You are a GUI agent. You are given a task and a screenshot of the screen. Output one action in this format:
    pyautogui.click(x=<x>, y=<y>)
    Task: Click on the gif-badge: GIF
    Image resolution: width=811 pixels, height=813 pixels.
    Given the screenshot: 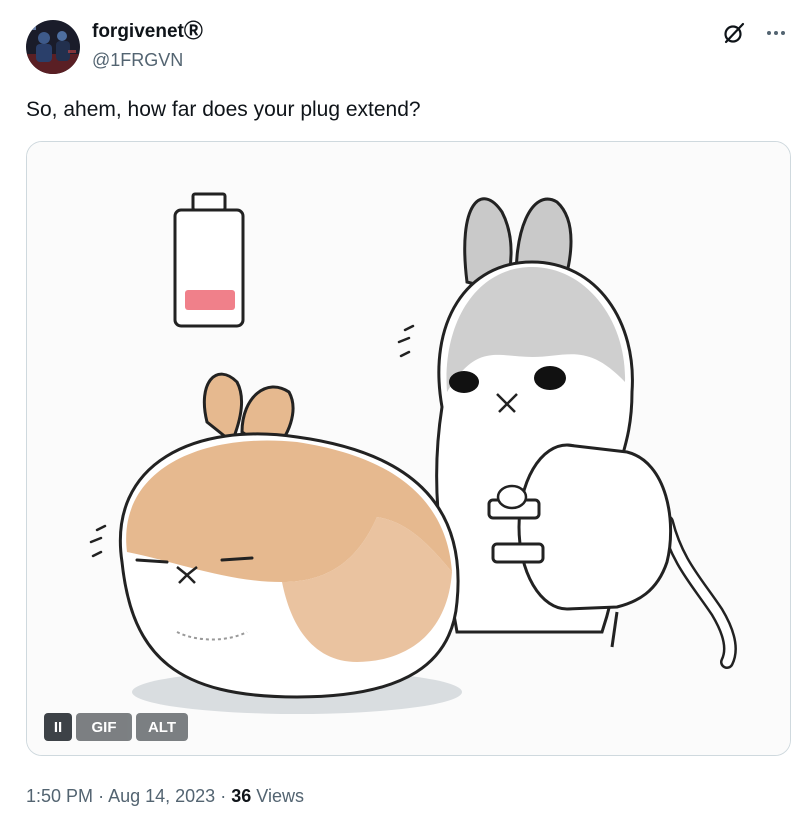 What is the action you would take?
    pyautogui.click(x=104, y=727)
    